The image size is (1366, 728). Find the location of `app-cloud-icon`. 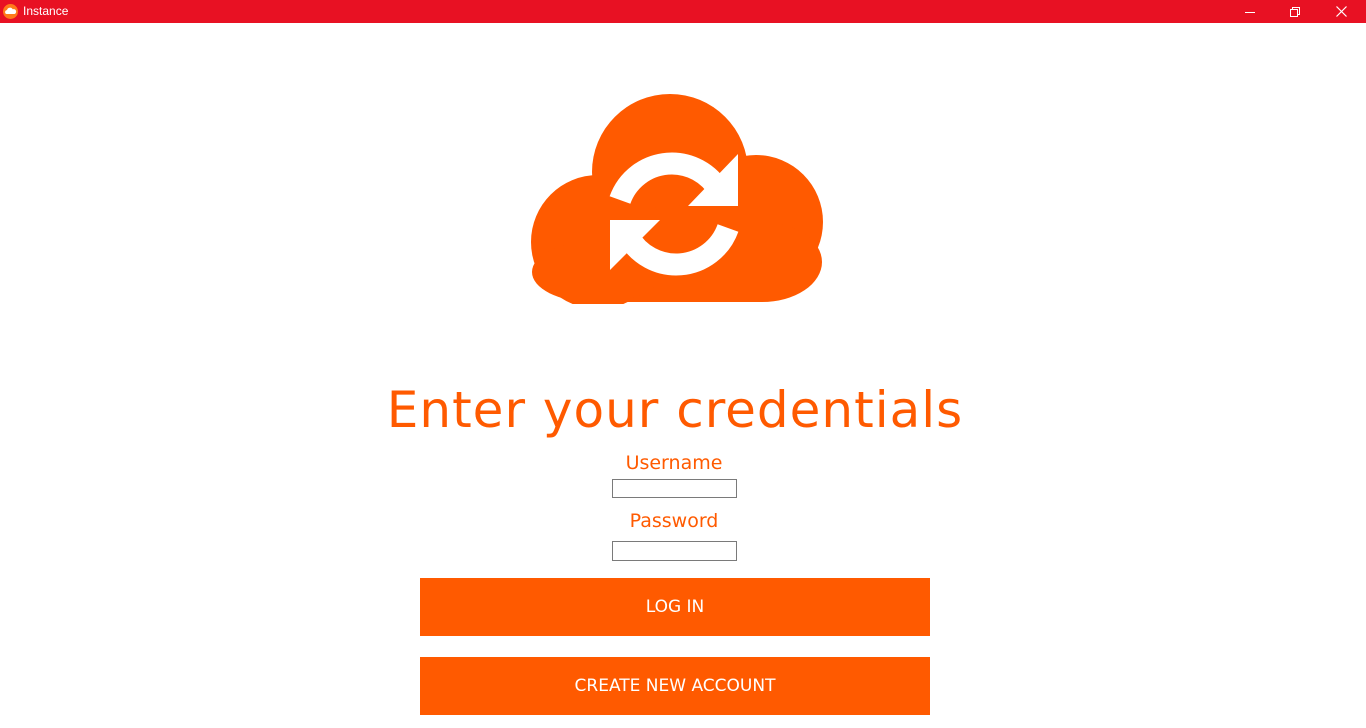

app-cloud-icon is located at coordinates (10, 11).